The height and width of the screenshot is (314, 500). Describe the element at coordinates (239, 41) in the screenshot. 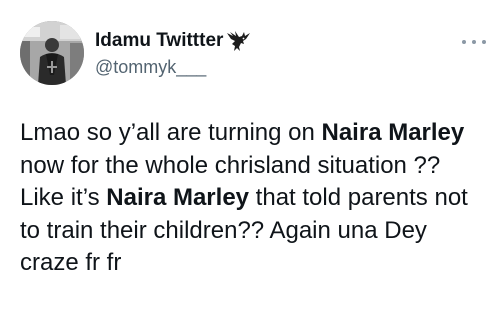

I see `eagle-icon` at that location.